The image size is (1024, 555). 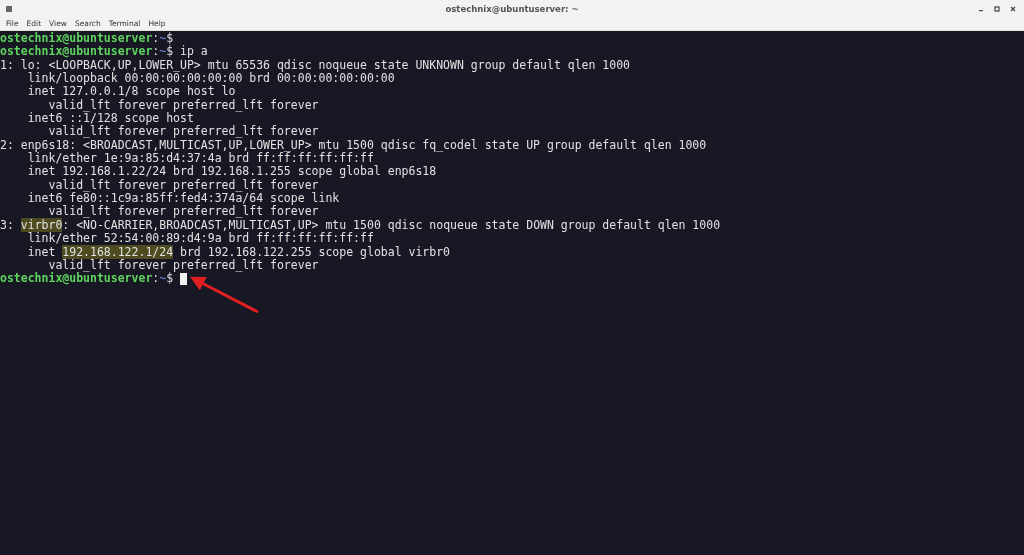 What do you see at coordinates (200, 239) in the screenshot?
I see `terminal-line: link/ether 52:54:00:89:d4:9a brd ff:ff:ff:ff:ff:ff` at bounding box center [200, 239].